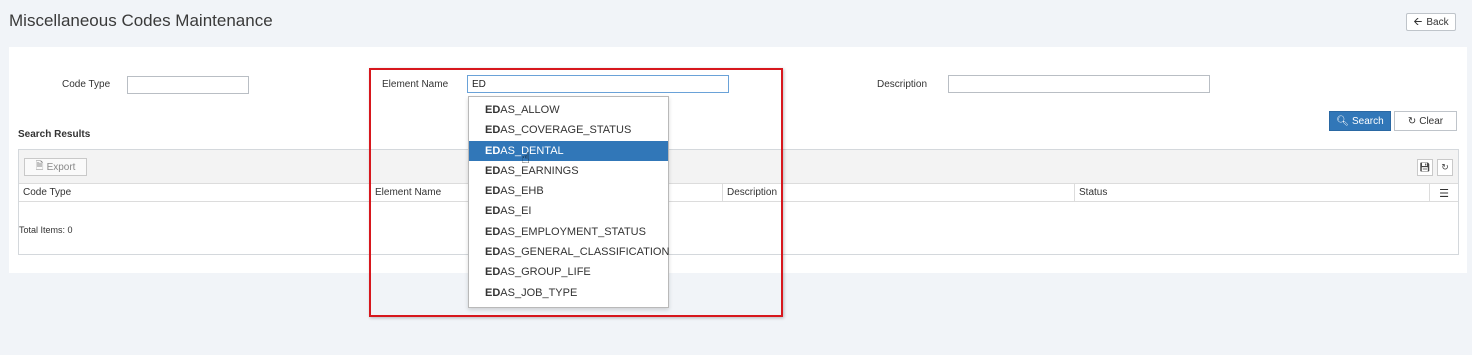 The height and width of the screenshot is (355, 1472). Describe the element at coordinates (1368, 121) in the screenshot. I see `search-button-label: Search` at that location.